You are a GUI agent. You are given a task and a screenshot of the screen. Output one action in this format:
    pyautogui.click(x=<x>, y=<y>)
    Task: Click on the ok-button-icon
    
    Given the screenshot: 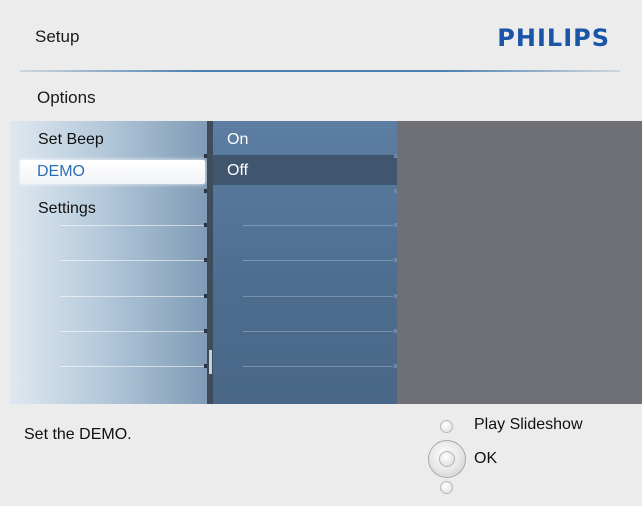 What is the action you would take?
    pyautogui.click(x=447, y=459)
    